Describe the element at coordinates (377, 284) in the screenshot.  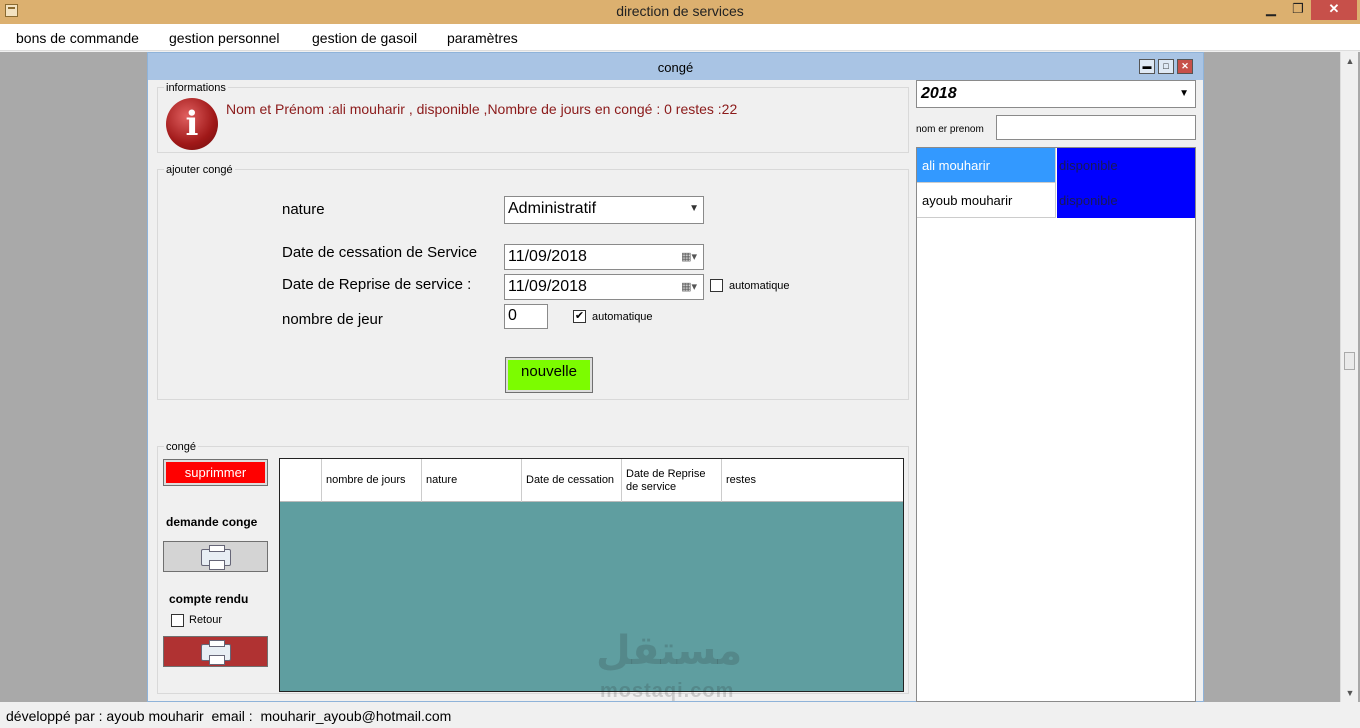
I see `reprise-label: Date de Reprise de service :` at that location.